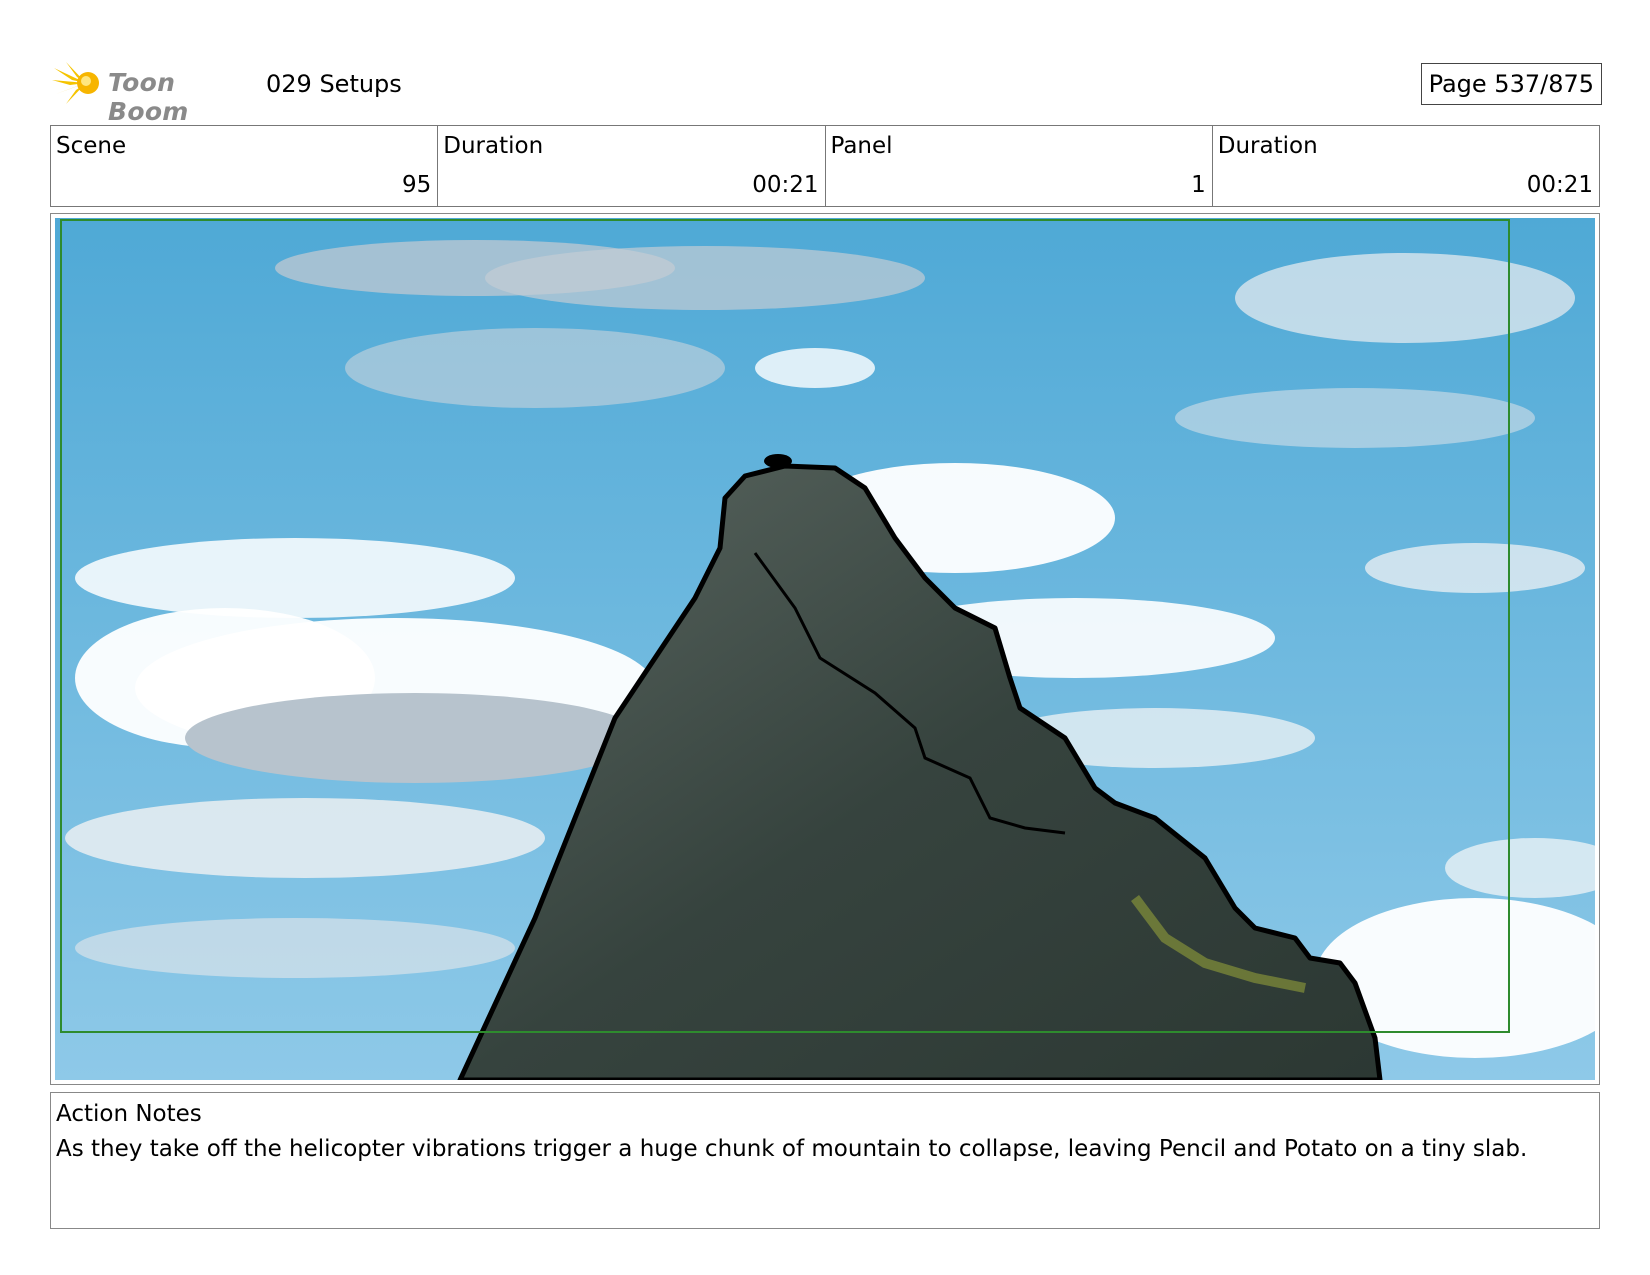 The height and width of the screenshot is (1275, 1650). Describe the element at coordinates (1511, 84) in the screenshot. I see `page-indicator: Page 537/875` at that location.